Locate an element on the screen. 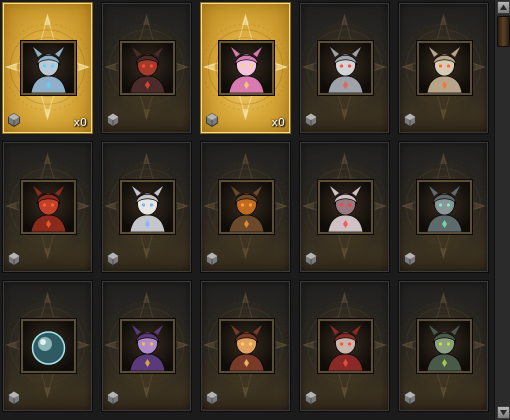  scroll-down-button is located at coordinates (503, 412).